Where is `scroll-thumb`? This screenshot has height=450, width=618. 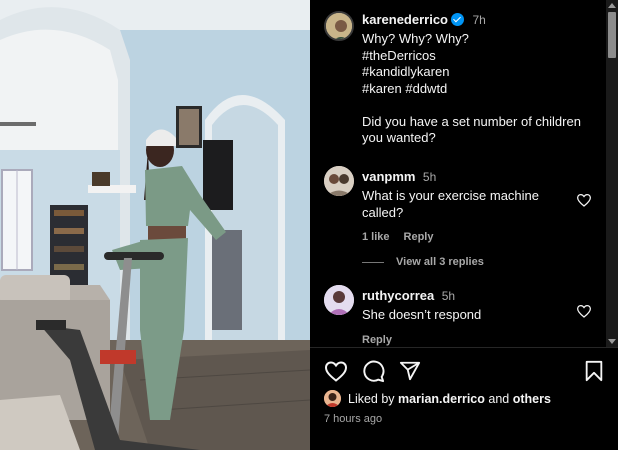 scroll-thumb is located at coordinates (612, 35).